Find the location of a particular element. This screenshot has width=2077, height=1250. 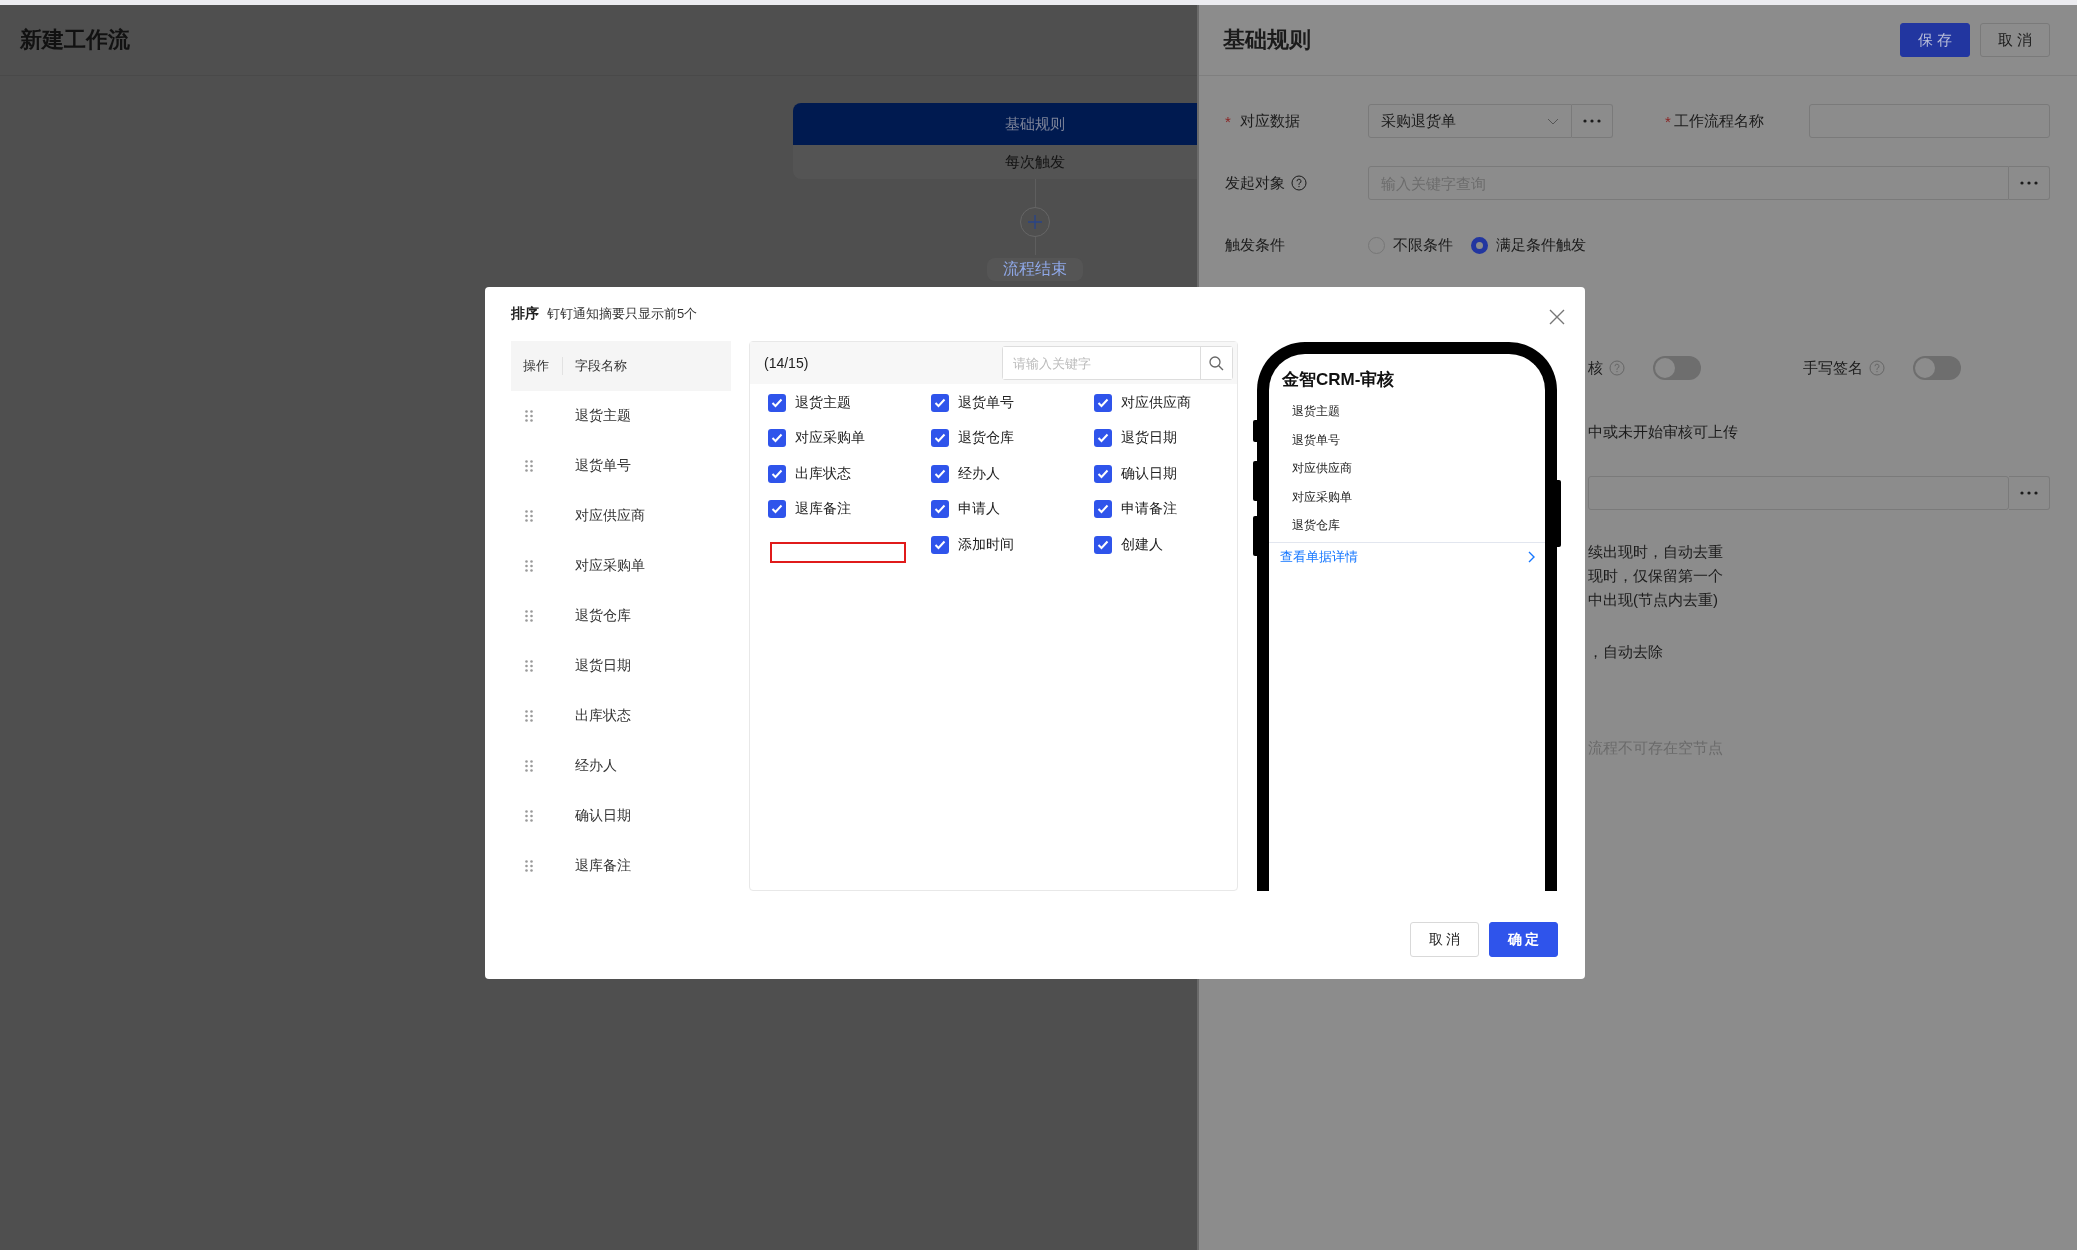

dialog-subtitle: 钉钉通知摘要只显示前5个 is located at coordinates (622, 314).